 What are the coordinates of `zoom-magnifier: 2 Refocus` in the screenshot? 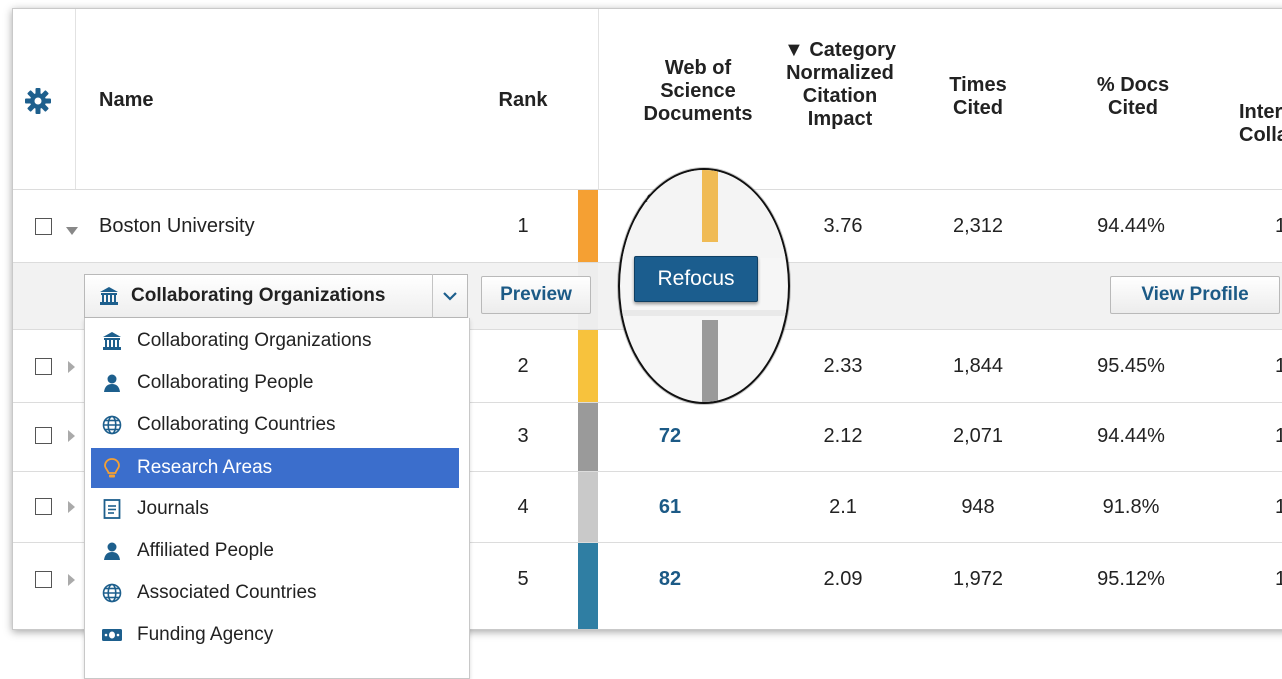 It's located at (704, 286).